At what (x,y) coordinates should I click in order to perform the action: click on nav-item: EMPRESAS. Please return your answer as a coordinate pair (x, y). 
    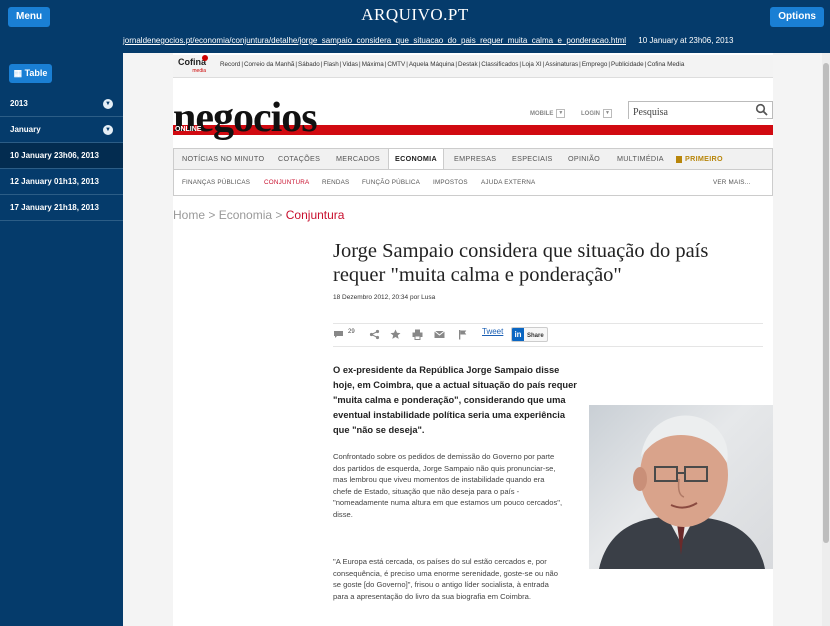
    Looking at the image, I should click on (475, 159).